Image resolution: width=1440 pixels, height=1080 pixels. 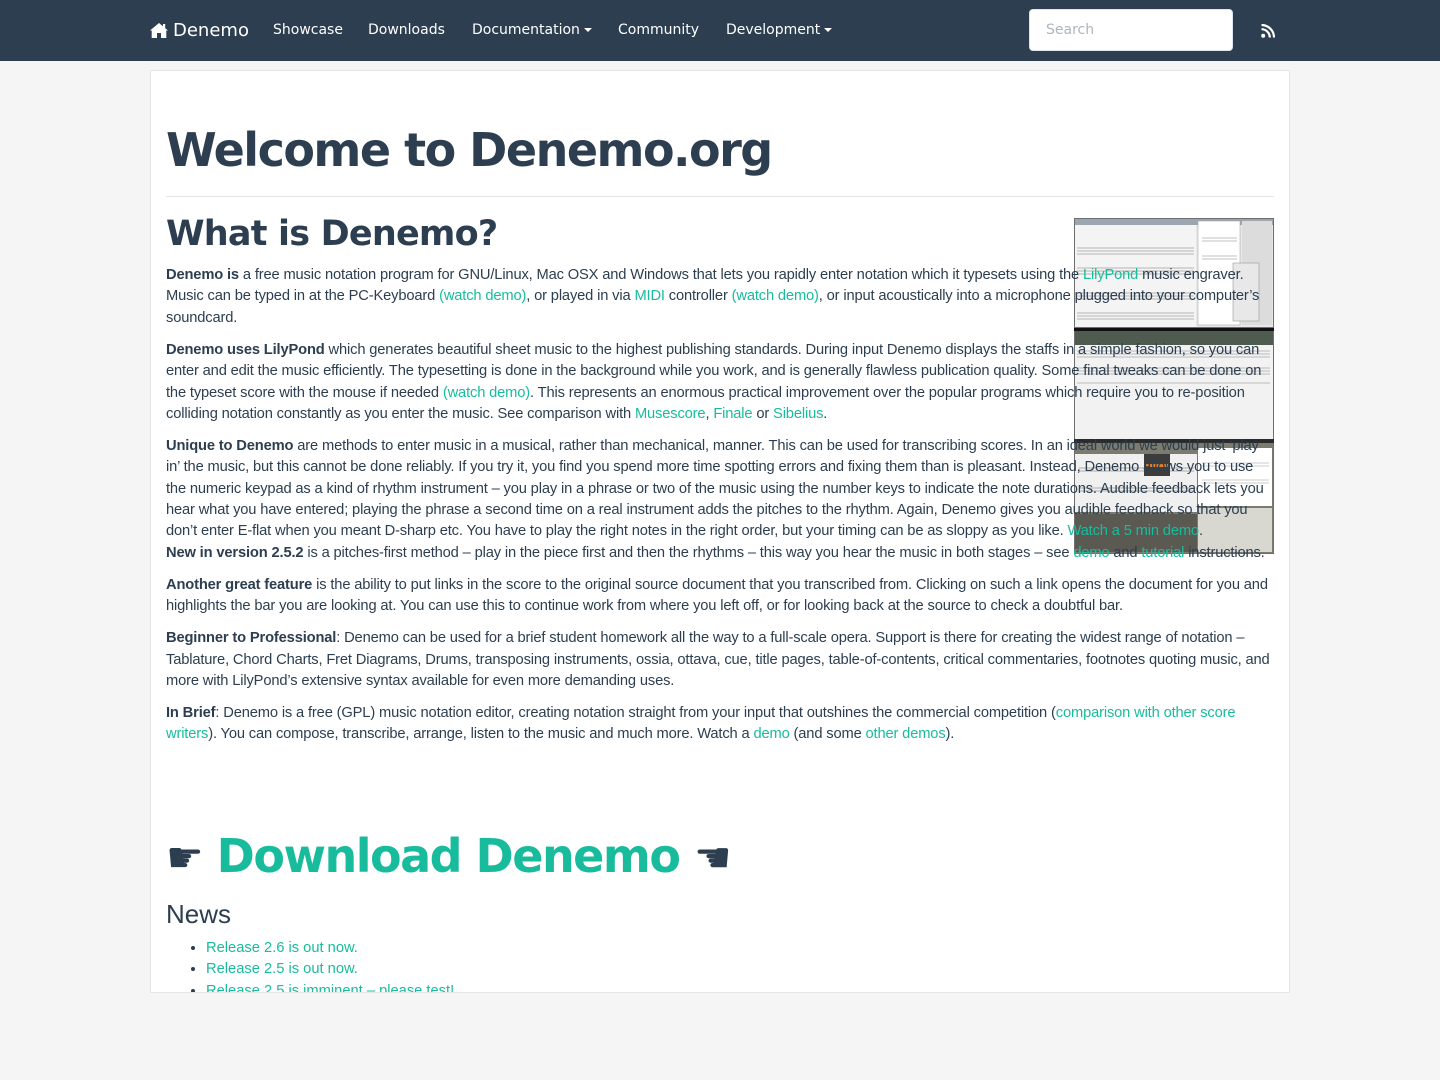 I want to click on bold-lead: Another great feature, so click(x=239, y=584).